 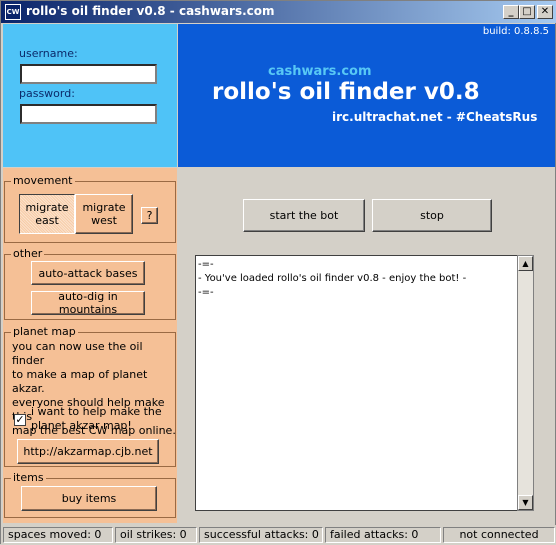 What do you see at coordinates (88, 451) in the screenshot?
I see `akzar-map-link-button: http://akzarmap.cjb.net` at bounding box center [88, 451].